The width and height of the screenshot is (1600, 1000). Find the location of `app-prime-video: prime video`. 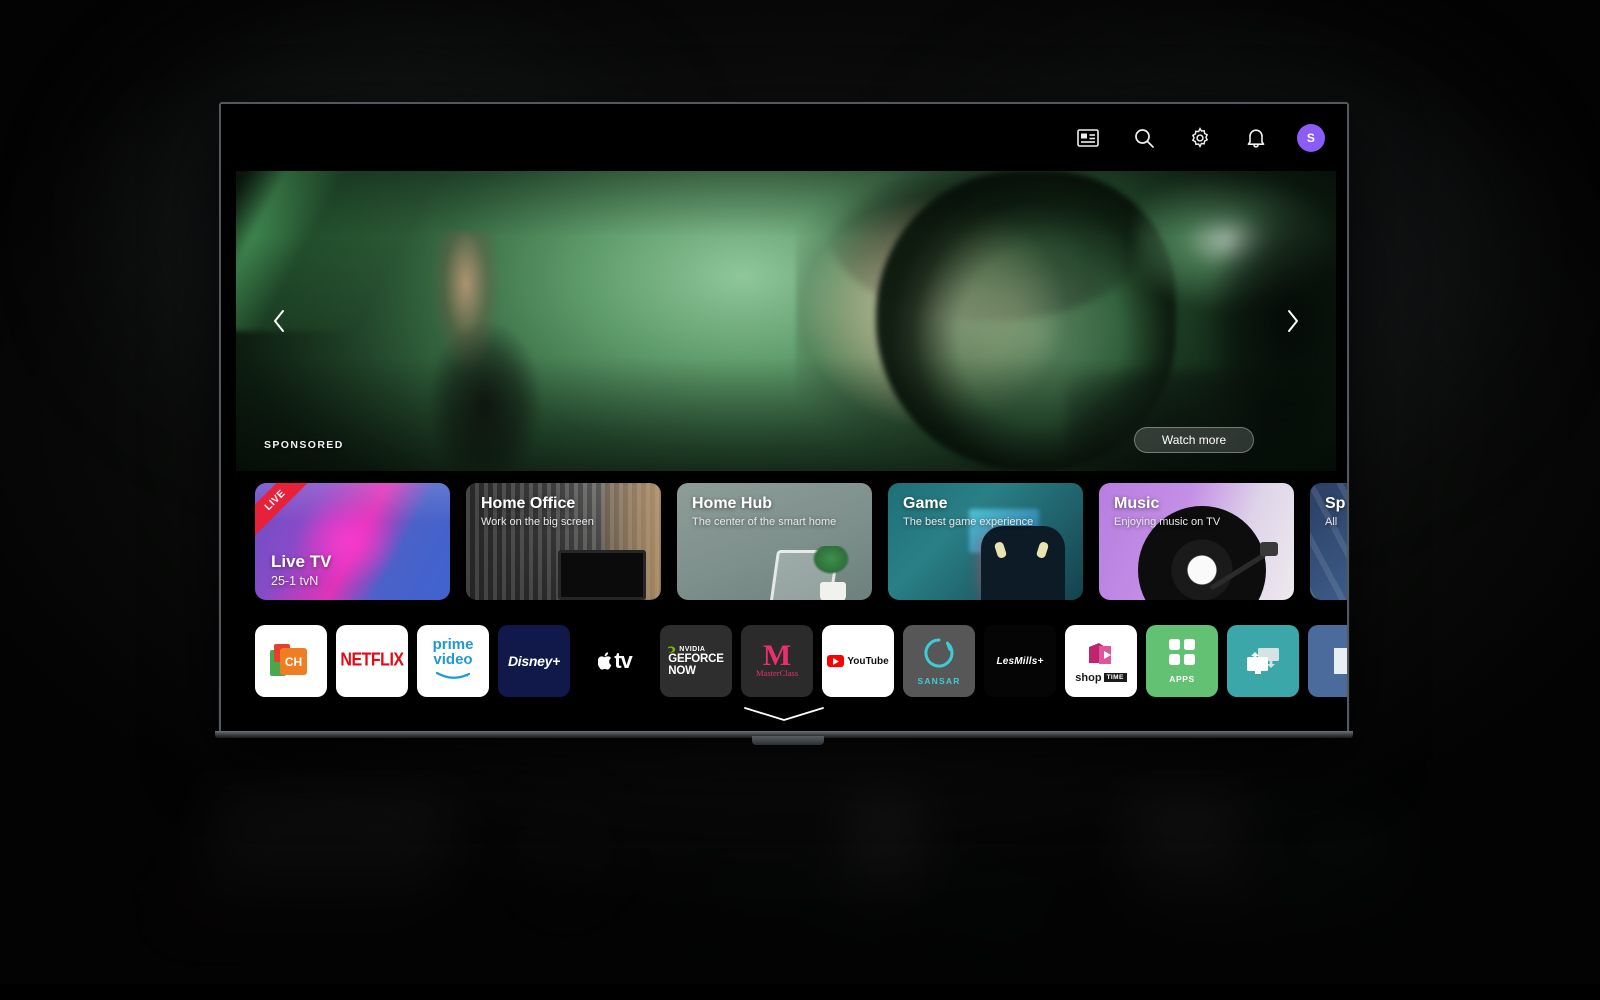

app-prime-video: prime video is located at coordinates (453, 661).